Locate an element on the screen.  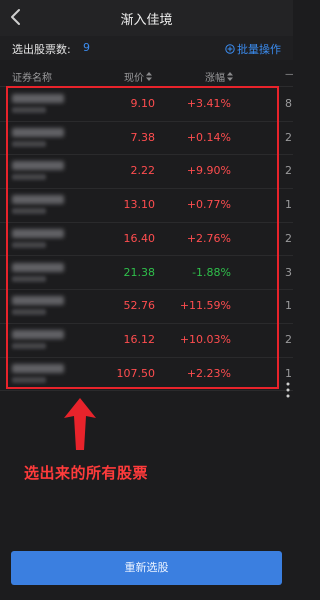
annotation-text: 选出来的所有股票 is located at coordinates (86, 473).